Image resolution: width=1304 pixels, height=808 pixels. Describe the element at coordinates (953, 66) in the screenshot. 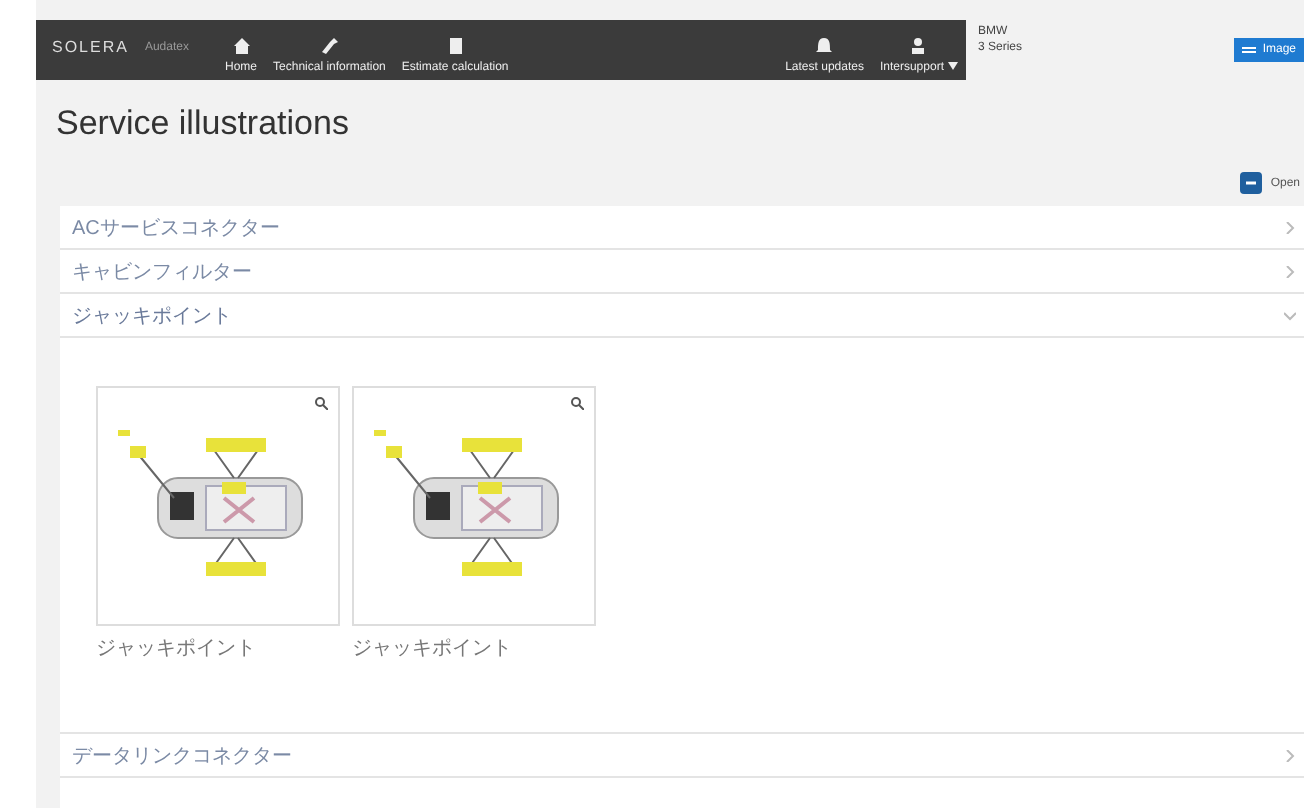

I see `caret-icon` at that location.